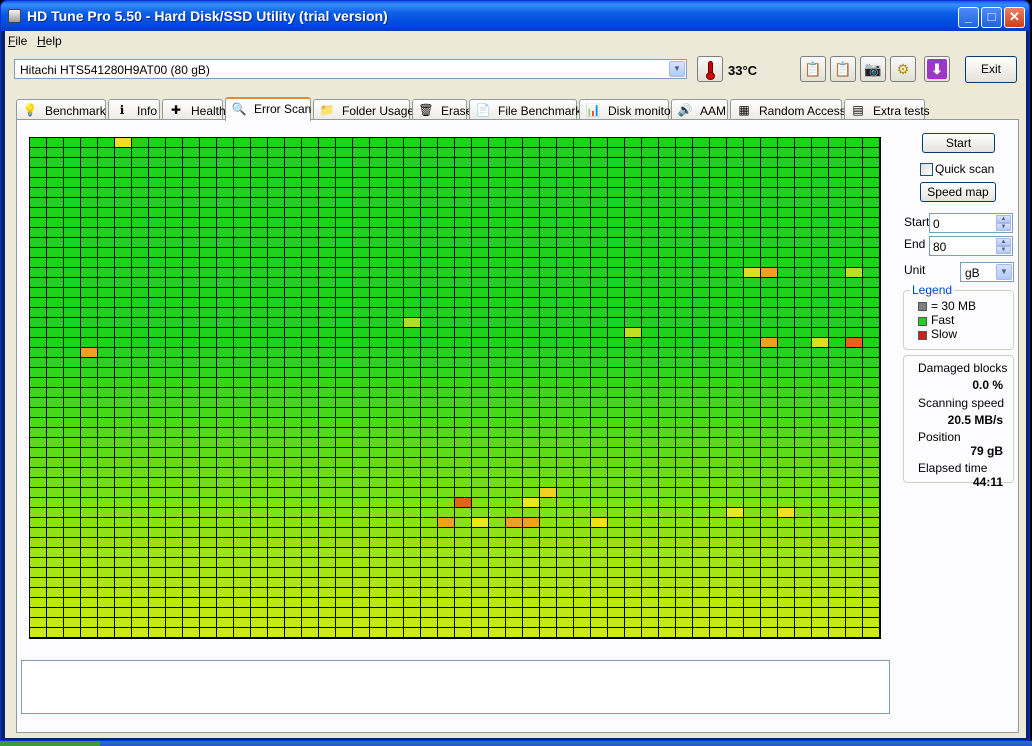  What do you see at coordinates (194, 109) in the screenshot?
I see `tab-health: ✚ Health` at bounding box center [194, 109].